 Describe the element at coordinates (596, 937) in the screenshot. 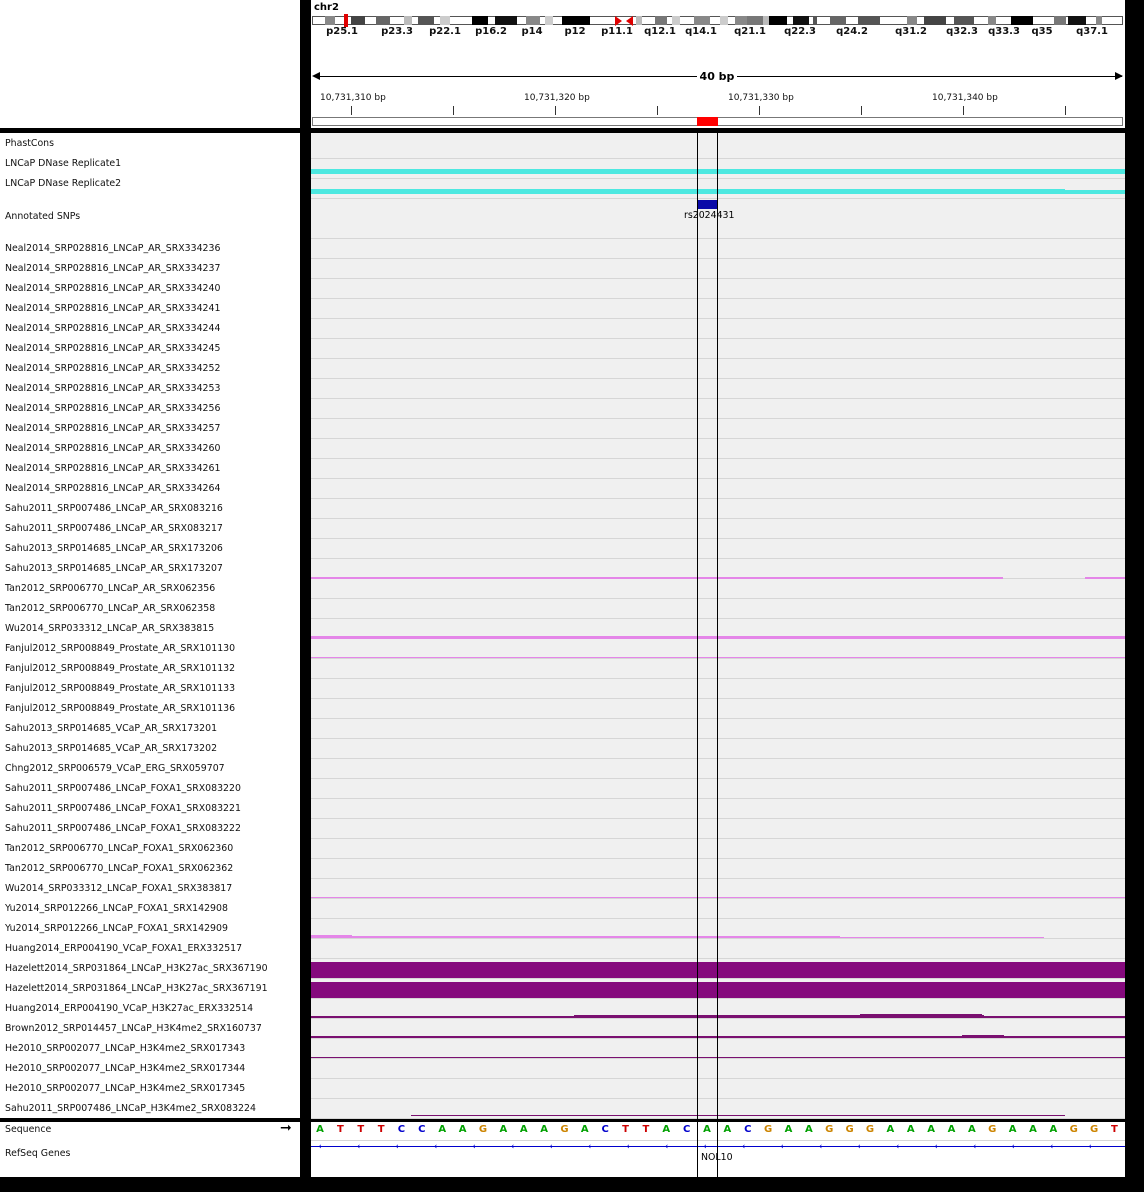

I see `chip-signal-yu2014-srx142909-mid` at that location.